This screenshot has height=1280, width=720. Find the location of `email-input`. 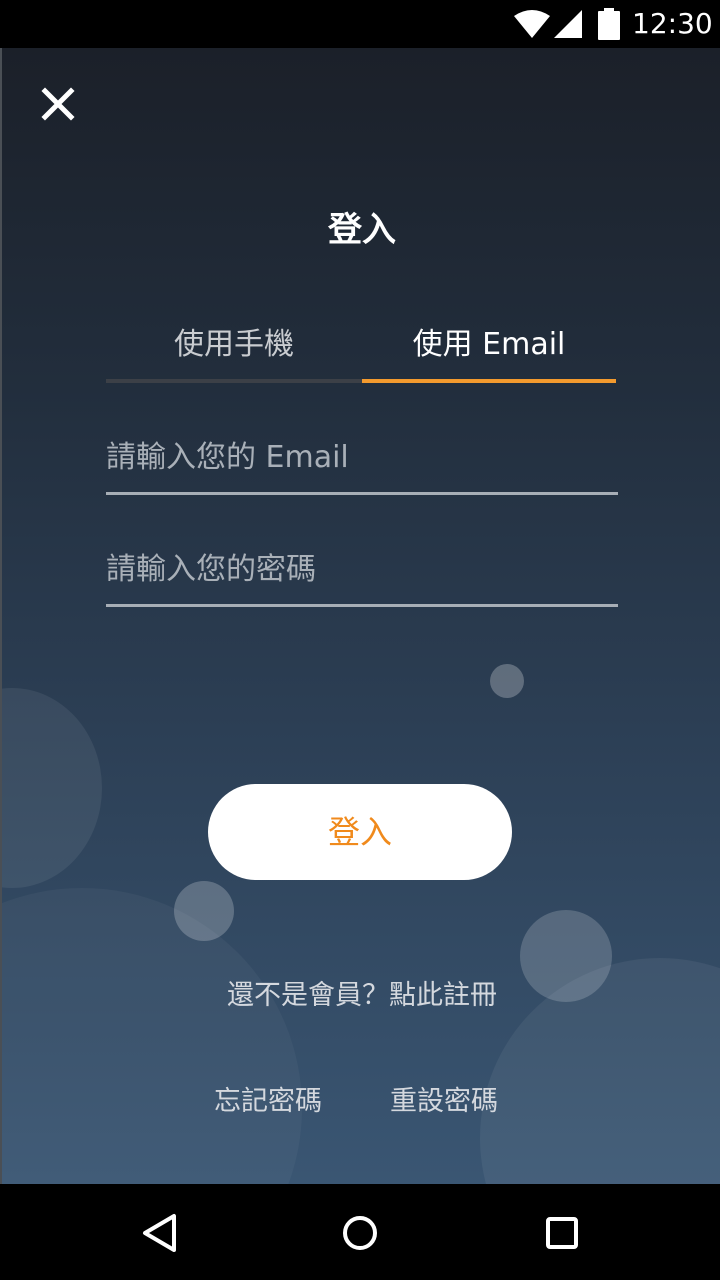

email-input is located at coordinates (362, 457).